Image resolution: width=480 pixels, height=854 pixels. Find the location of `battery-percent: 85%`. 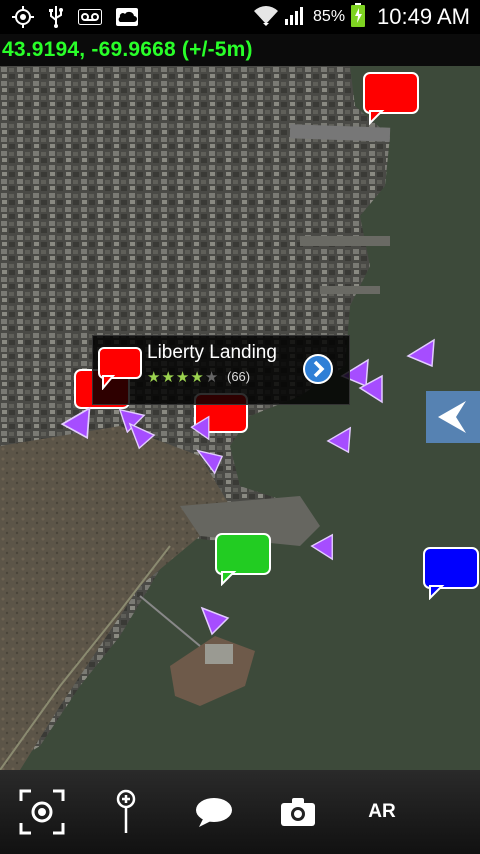

battery-percent: 85% is located at coordinates (329, 16).